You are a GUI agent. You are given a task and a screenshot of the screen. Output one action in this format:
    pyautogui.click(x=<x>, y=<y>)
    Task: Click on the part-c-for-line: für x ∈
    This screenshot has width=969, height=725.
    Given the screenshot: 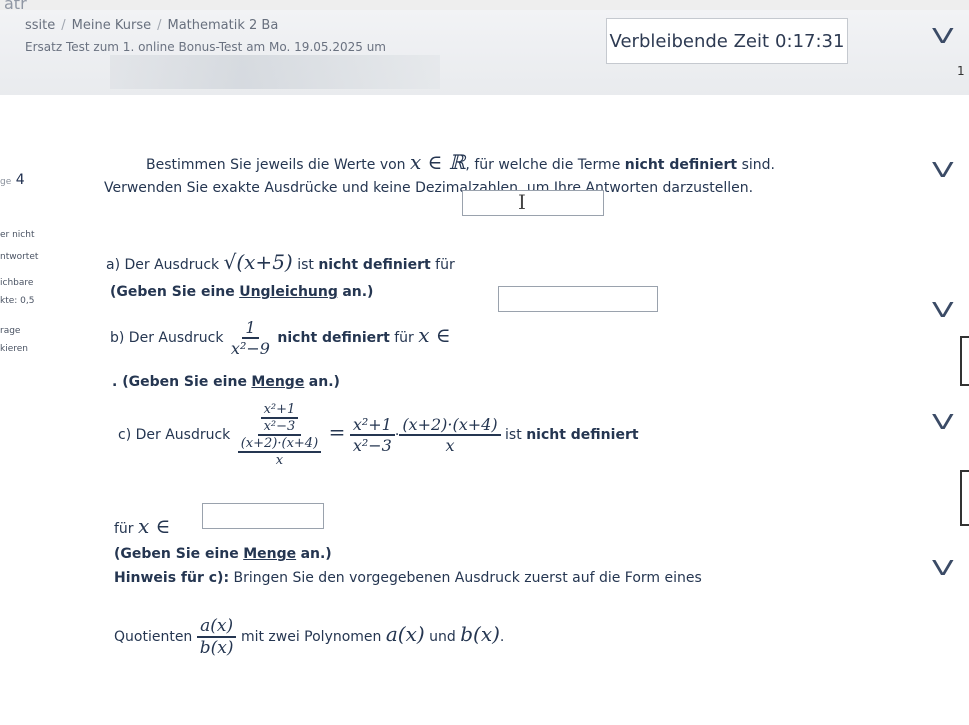 What is the action you would take?
    pyautogui.click(x=142, y=526)
    